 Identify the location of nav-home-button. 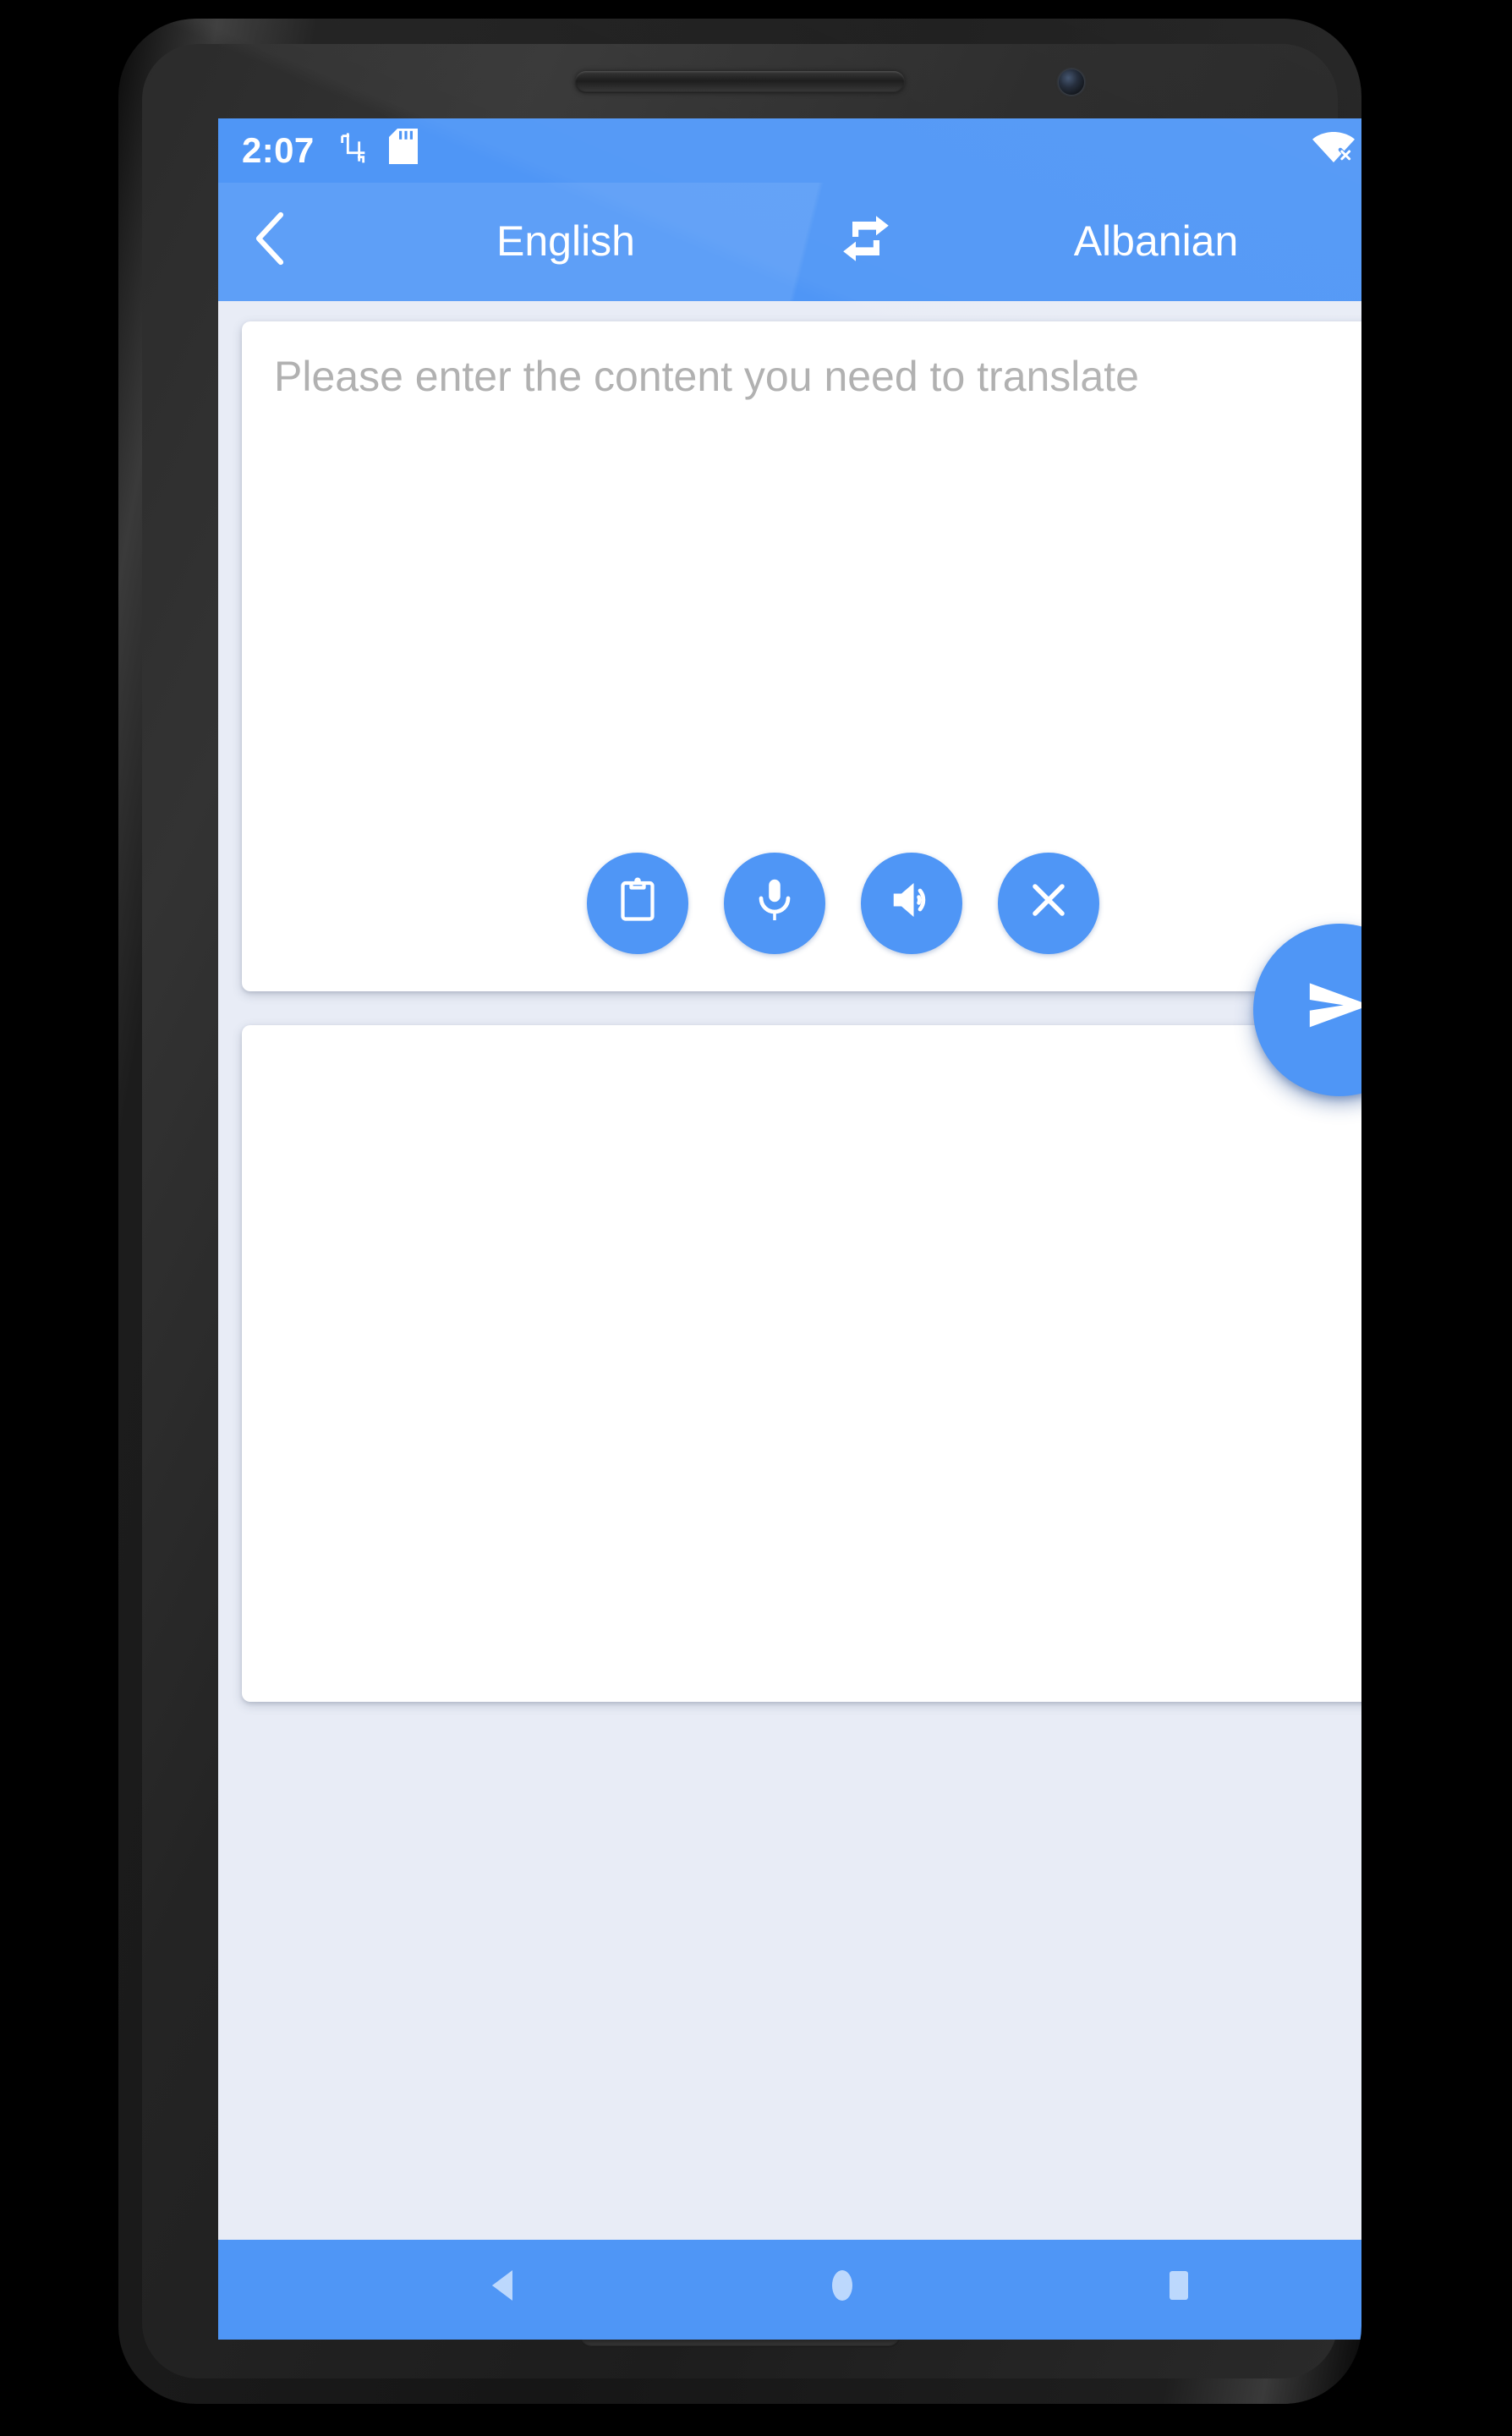
(842, 2290).